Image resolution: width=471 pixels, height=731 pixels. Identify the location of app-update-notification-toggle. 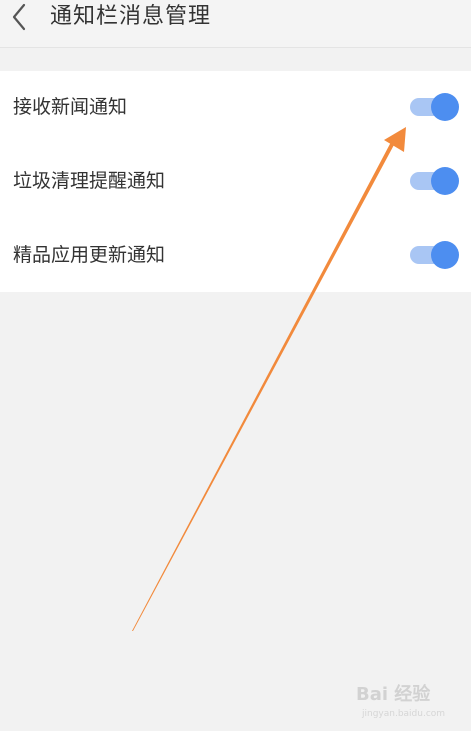
(435, 255).